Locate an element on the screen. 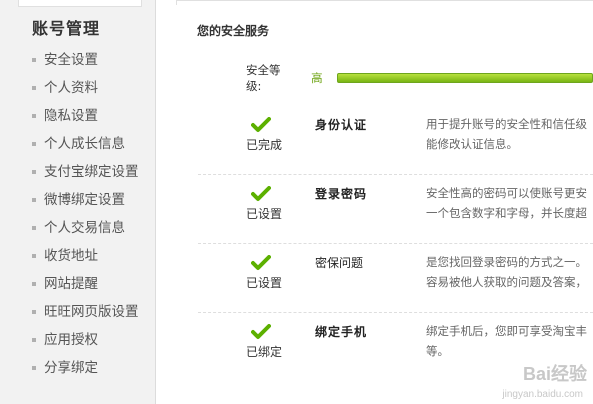 Image resolution: width=593 pixels, height=404 pixels. sidebar-item-label: 微博绑定设置 is located at coordinates (84, 200).